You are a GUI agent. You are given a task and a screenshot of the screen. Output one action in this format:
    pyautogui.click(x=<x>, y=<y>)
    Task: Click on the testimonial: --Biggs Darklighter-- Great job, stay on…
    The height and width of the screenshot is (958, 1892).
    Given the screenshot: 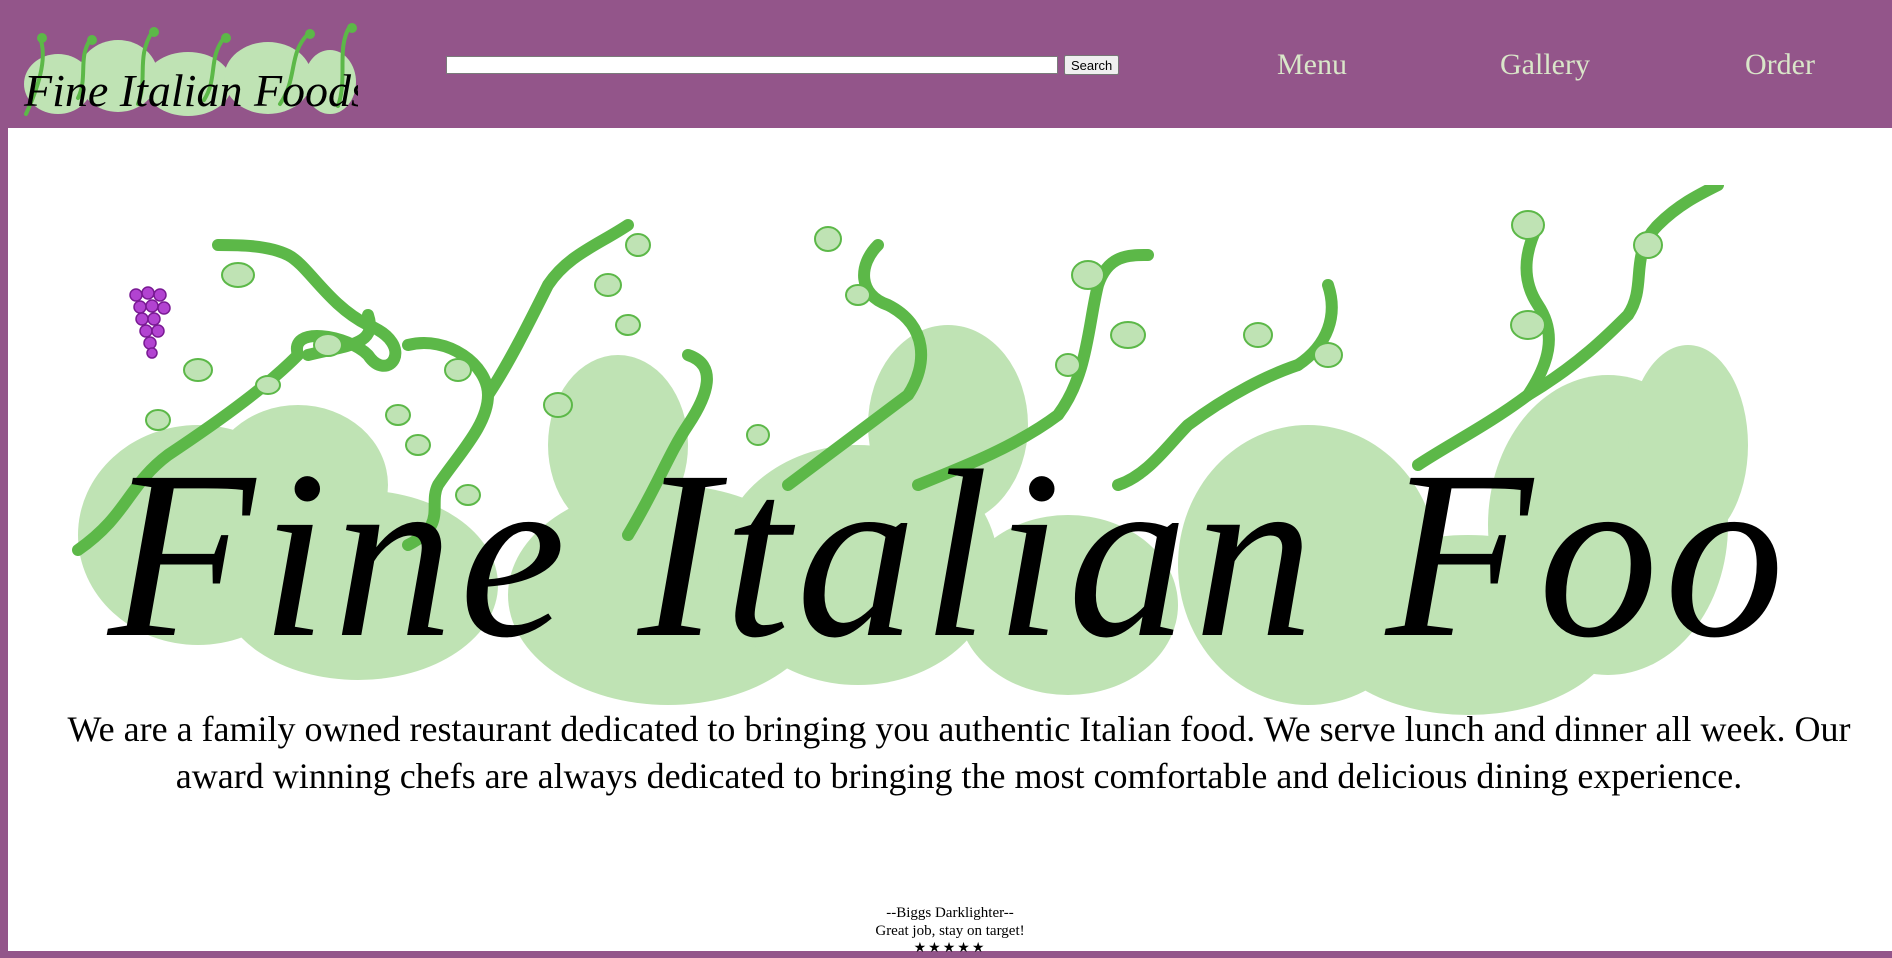 What is the action you would take?
    pyautogui.click(x=950, y=931)
    